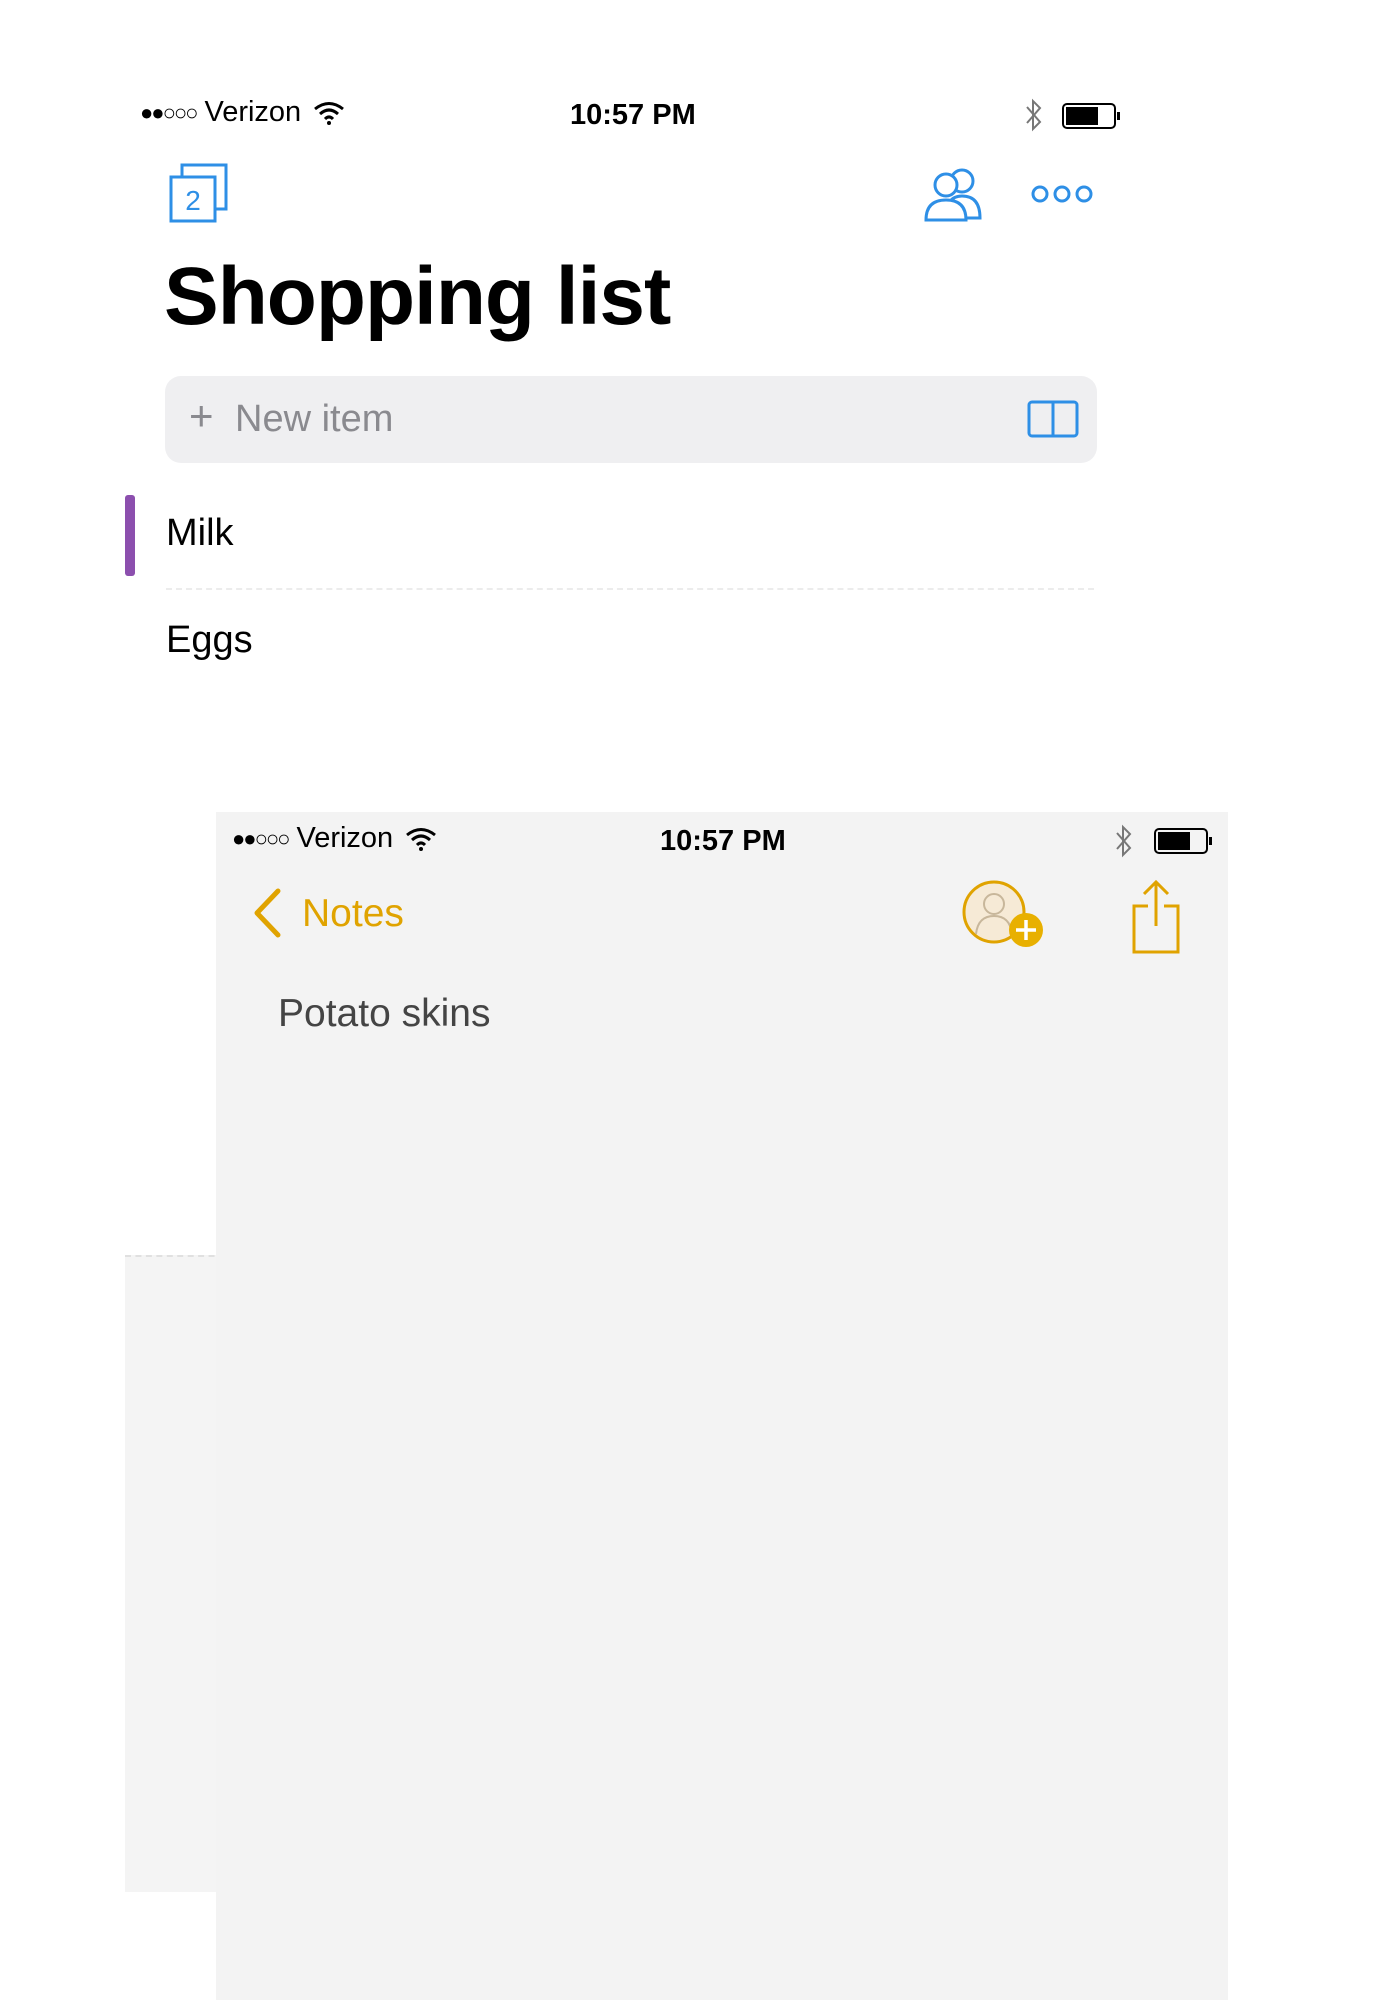  What do you see at coordinates (175, 1573) in the screenshot?
I see `background-paper-strip` at bounding box center [175, 1573].